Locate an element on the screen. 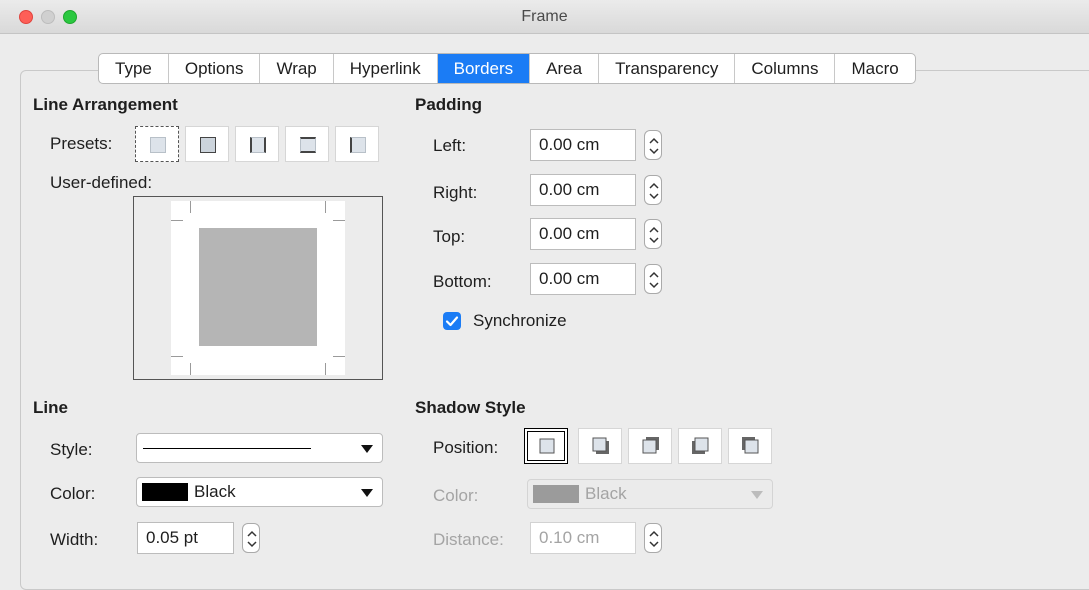 The width and height of the screenshot is (1089, 590). tab-macro: Macro is located at coordinates (874, 68).